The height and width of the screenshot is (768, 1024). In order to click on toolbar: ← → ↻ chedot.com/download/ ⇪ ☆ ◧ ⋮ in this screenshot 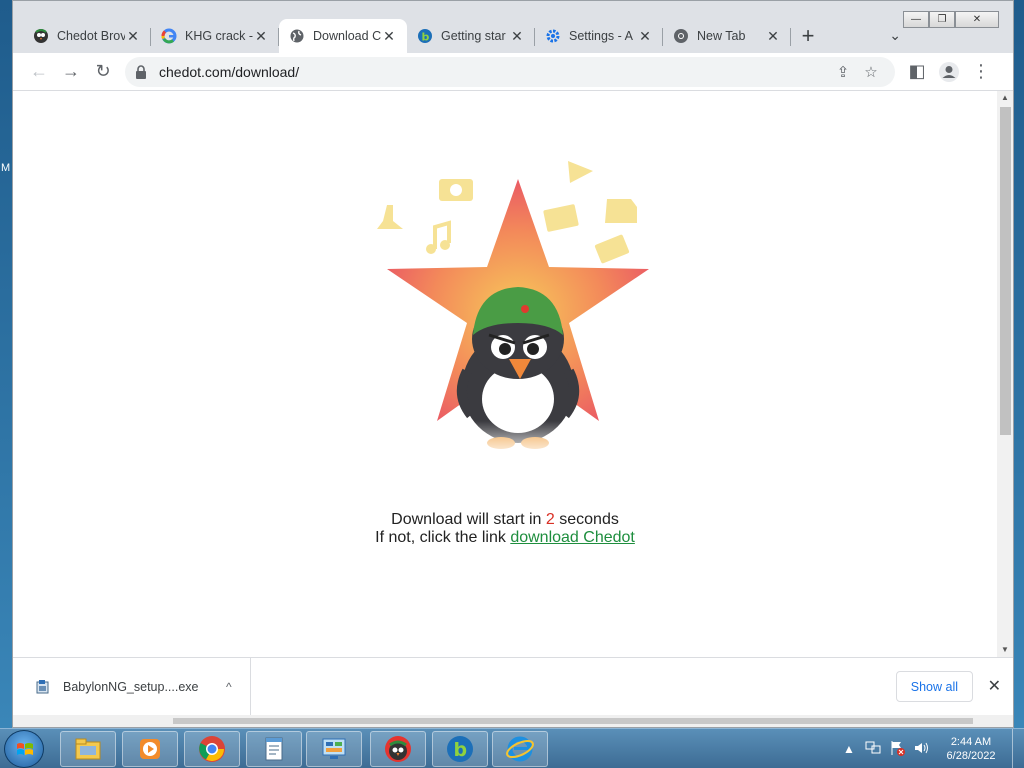, I will do `click(513, 72)`.